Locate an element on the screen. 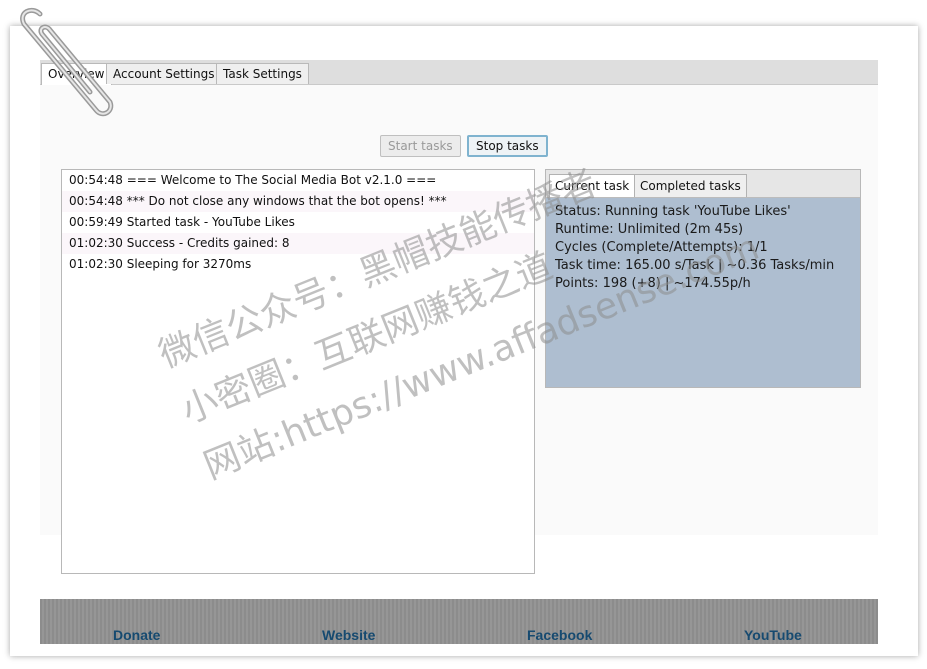 Image resolution: width=927 pixels, height=669 pixels. start-tasks-button: Start tasks is located at coordinates (420, 146).